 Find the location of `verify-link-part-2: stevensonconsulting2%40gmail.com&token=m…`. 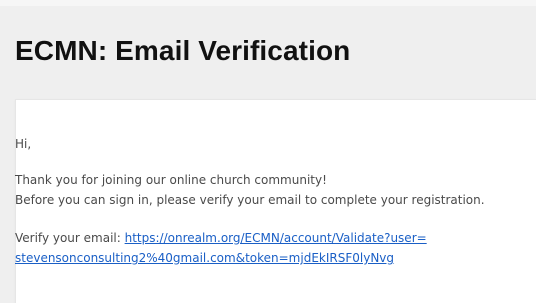

verify-link-part-2: stevensonconsulting2%40gmail.com&token=m… is located at coordinates (204, 258).